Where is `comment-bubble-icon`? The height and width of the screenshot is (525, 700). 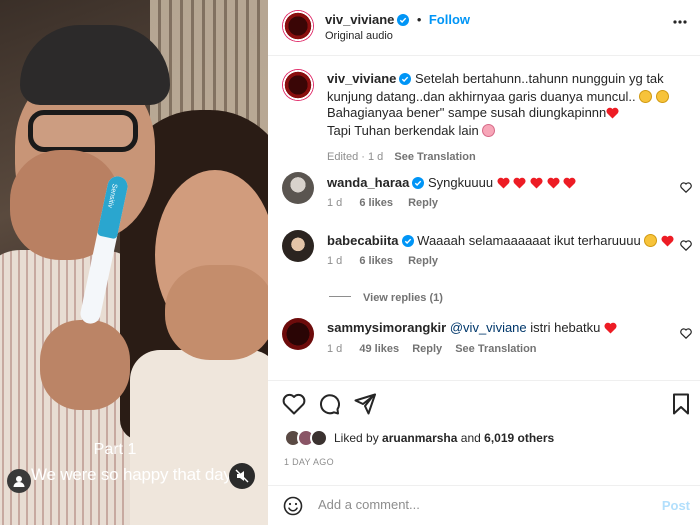 comment-bubble-icon is located at coordinates (329, 406).